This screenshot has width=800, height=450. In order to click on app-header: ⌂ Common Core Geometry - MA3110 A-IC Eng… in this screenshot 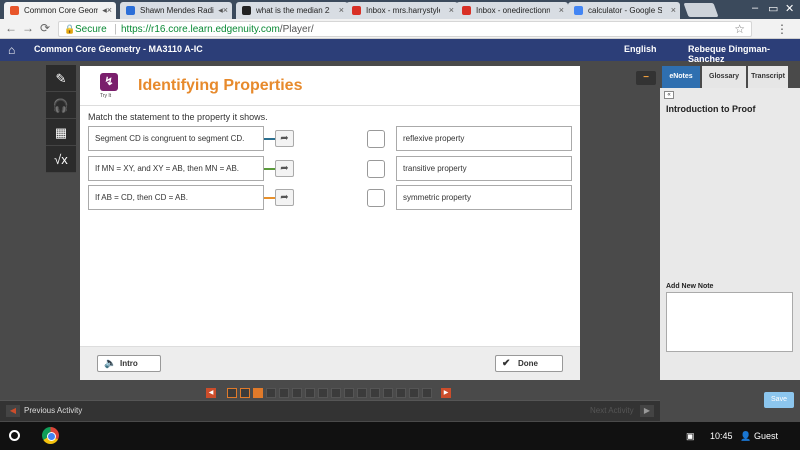, I will do `click(400, 51)`.